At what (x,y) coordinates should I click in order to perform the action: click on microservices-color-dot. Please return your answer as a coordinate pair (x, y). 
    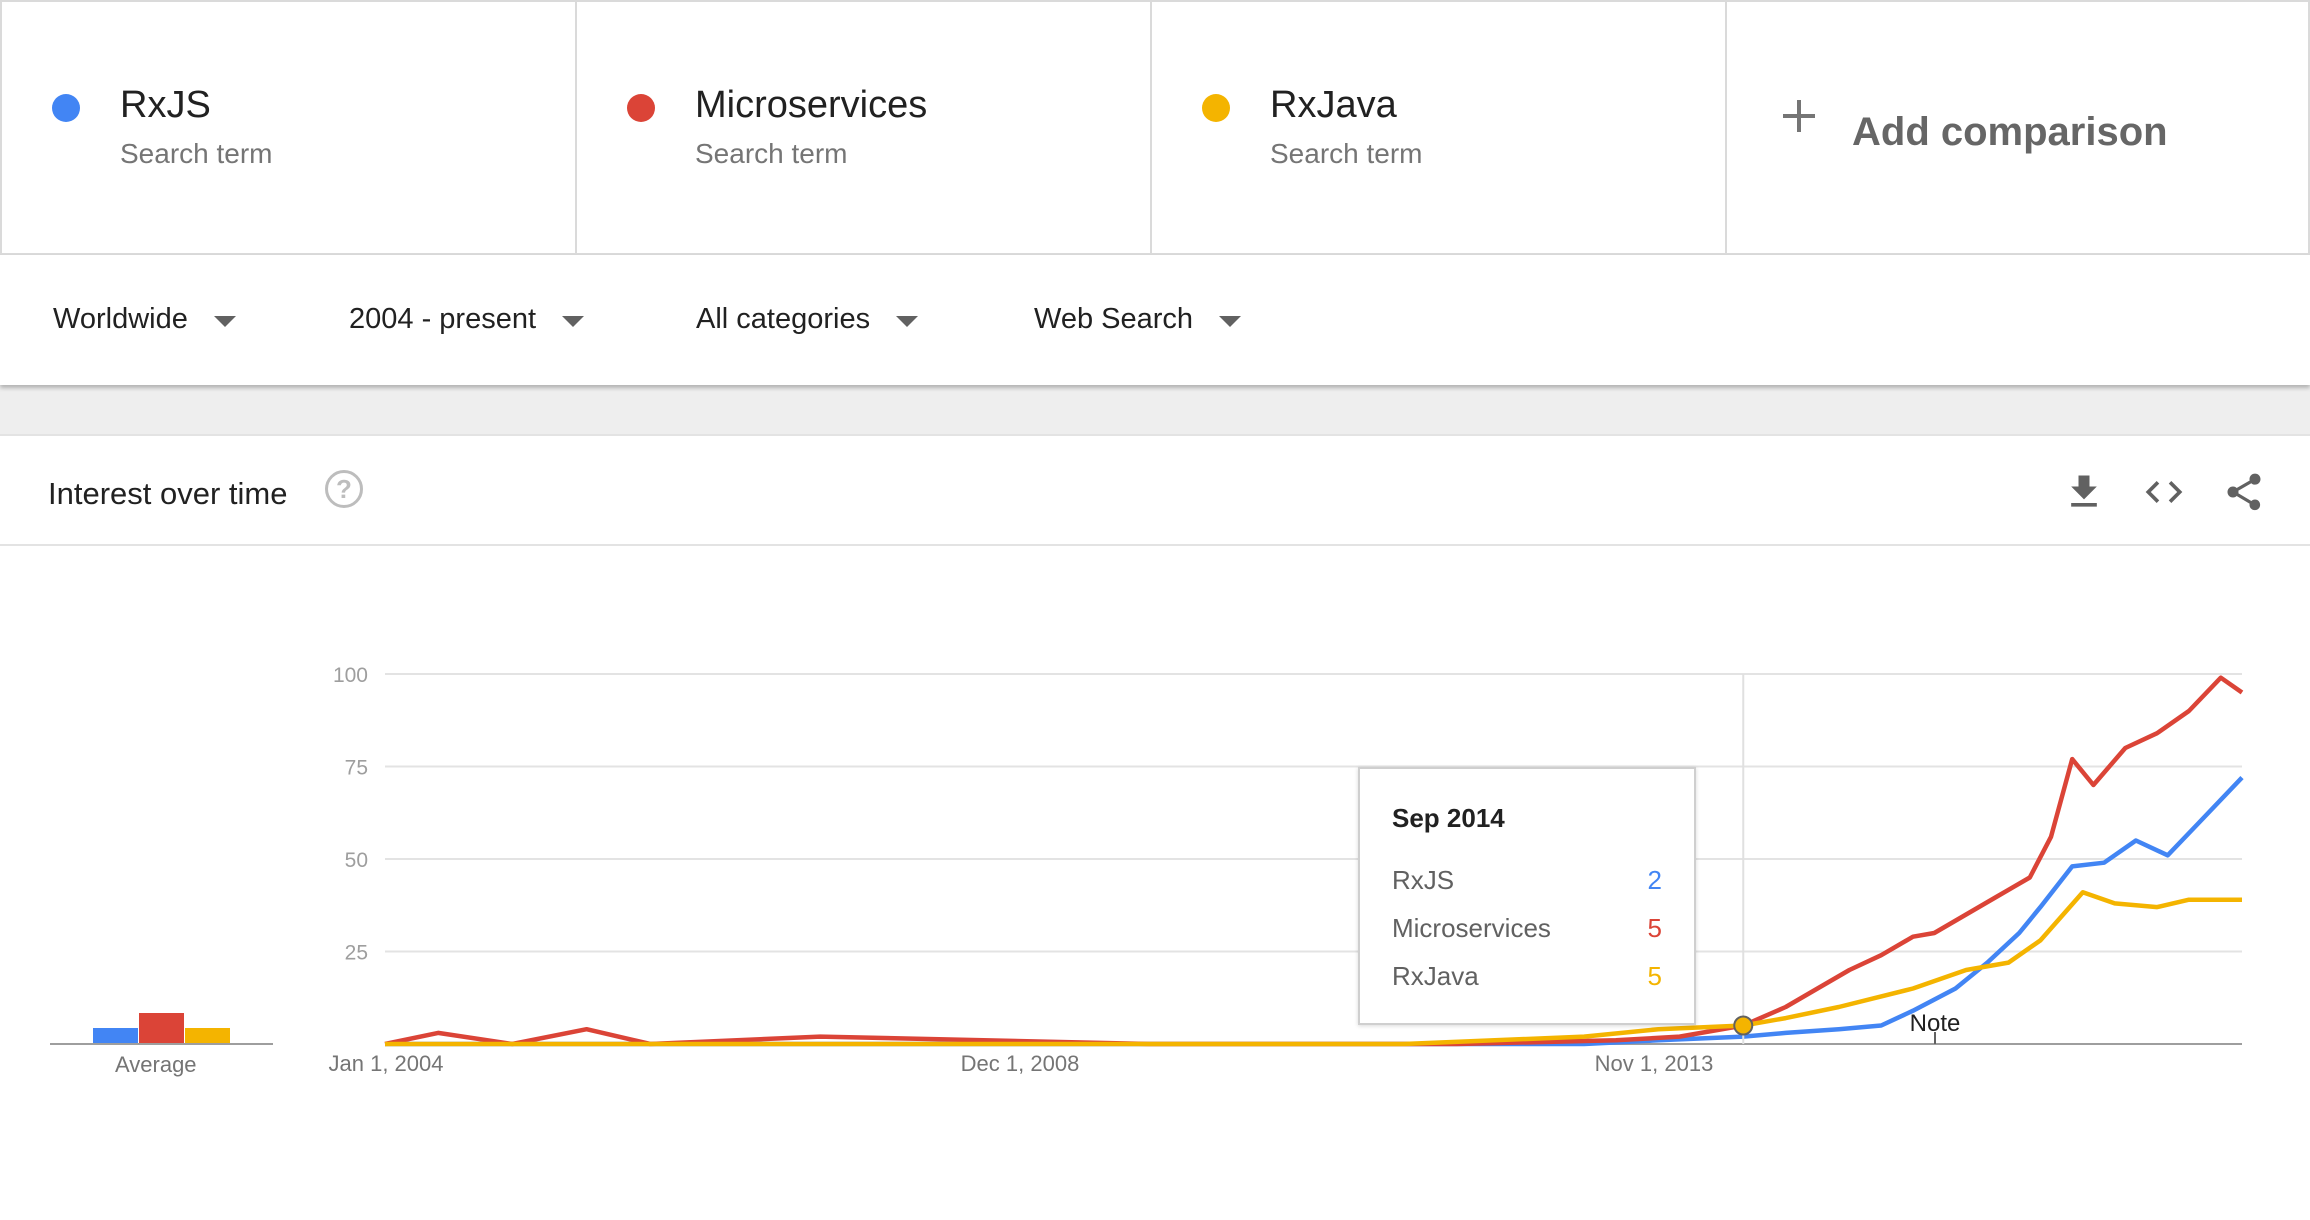
    Looking at the image, I should click on (641, 108).